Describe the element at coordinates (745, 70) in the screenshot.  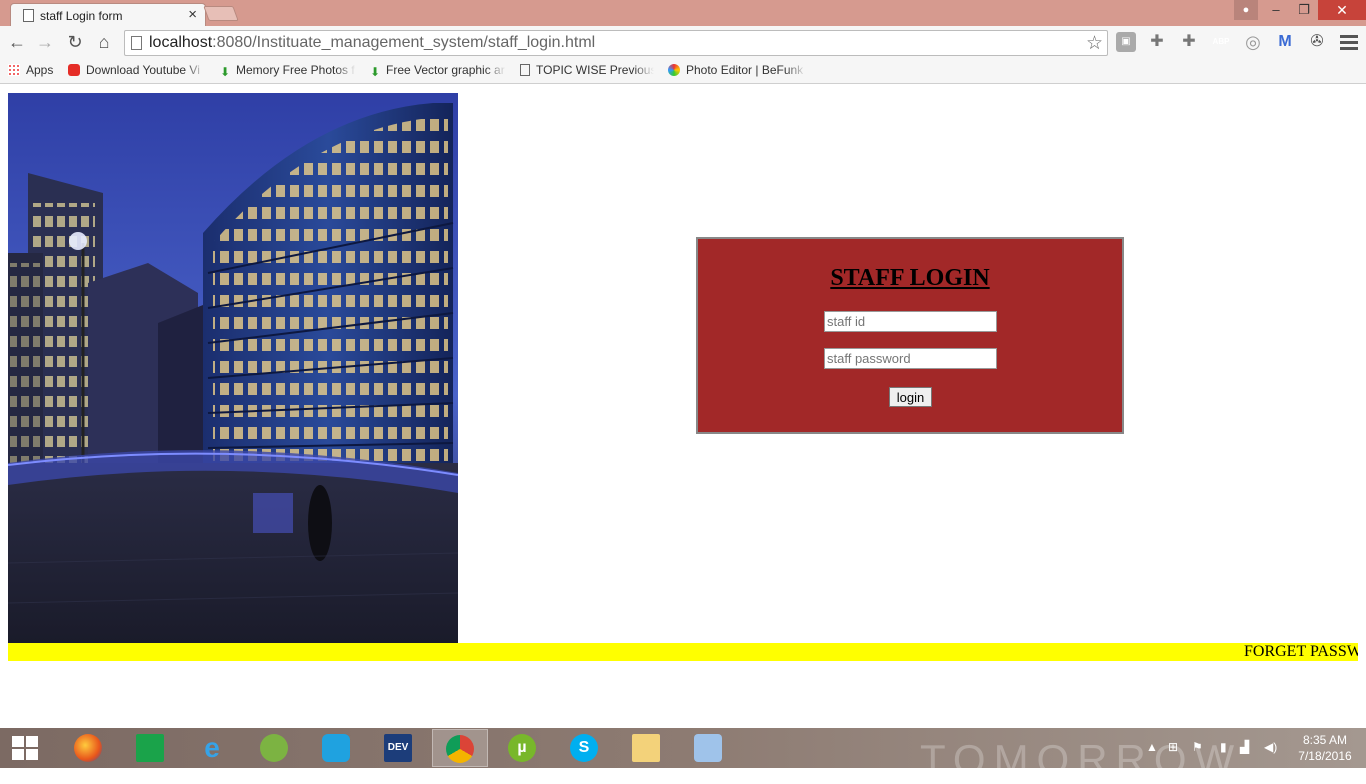
I see `bookmark-label: Photo Editor | BeFunk` at that location.